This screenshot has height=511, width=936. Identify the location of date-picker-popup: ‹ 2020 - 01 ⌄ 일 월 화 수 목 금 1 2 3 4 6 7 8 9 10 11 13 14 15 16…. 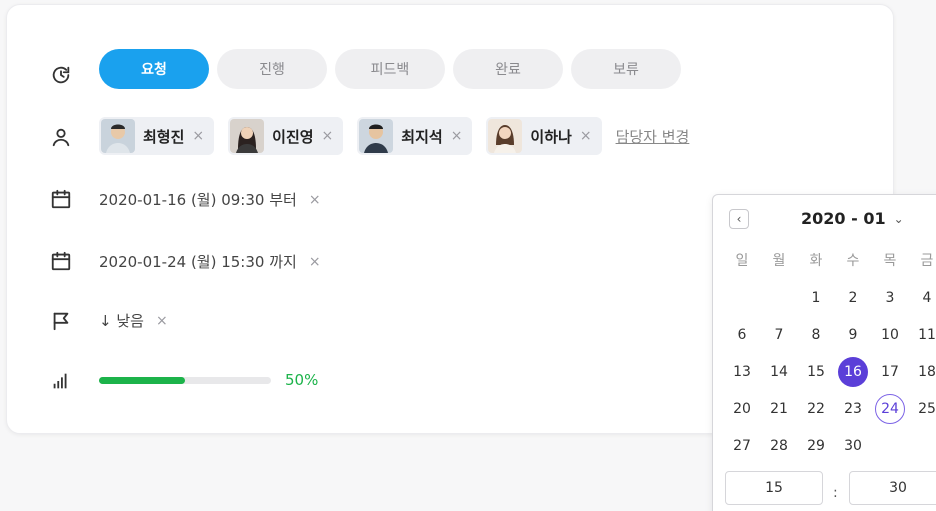
(824, 352).